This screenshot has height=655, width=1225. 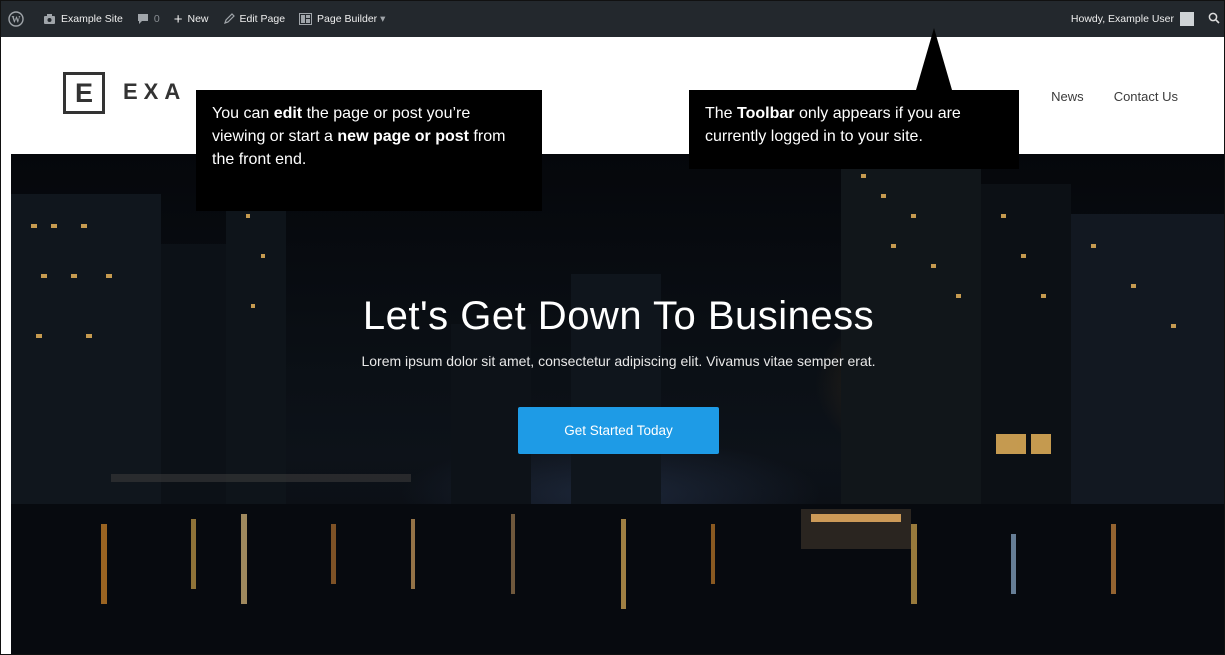 I want to click on nav-item-news: News, so click(x=1067, y=96).